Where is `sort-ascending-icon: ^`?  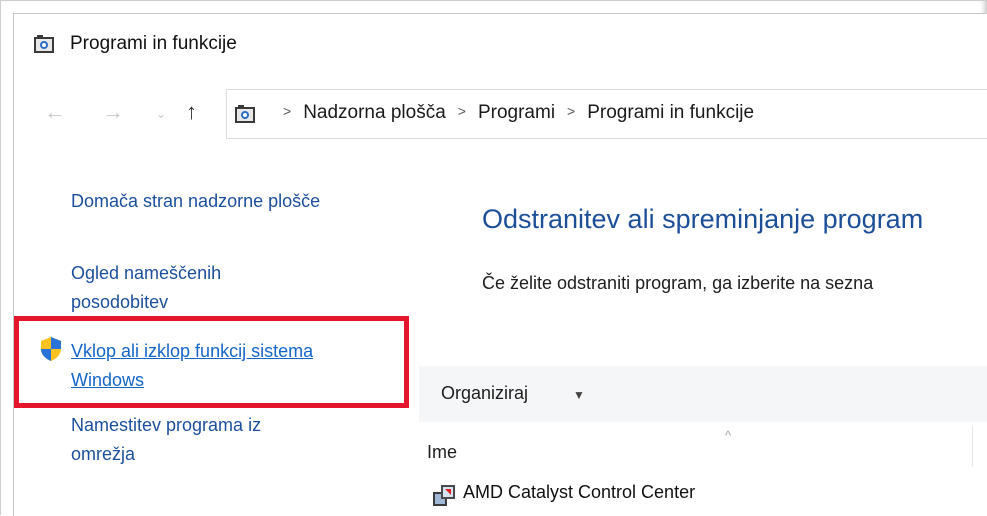
sort-ascending-icon: ^ is located at coordinates (728, 435).